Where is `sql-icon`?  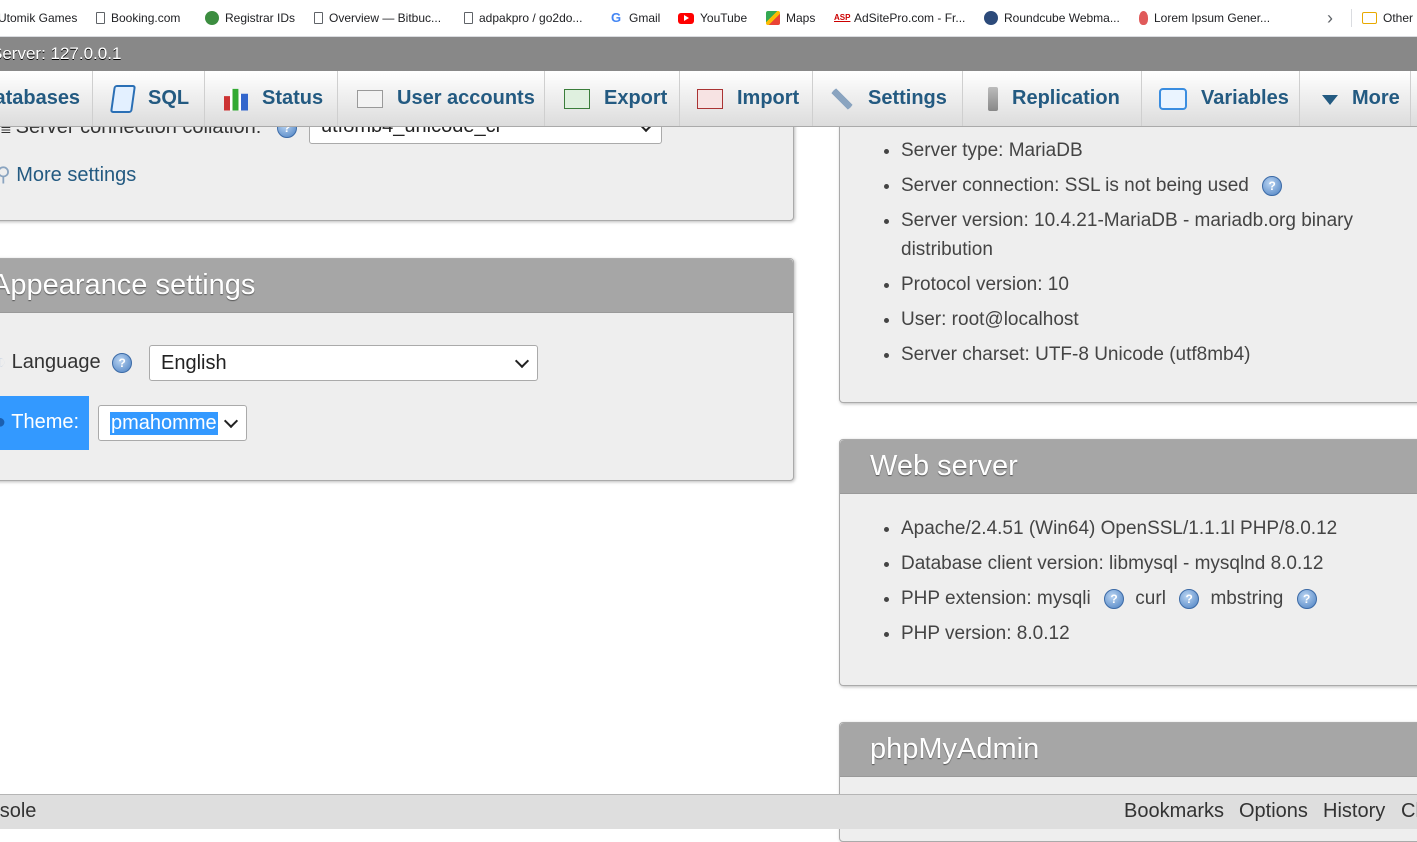 sql-icon is located at coordinates (123, 98).